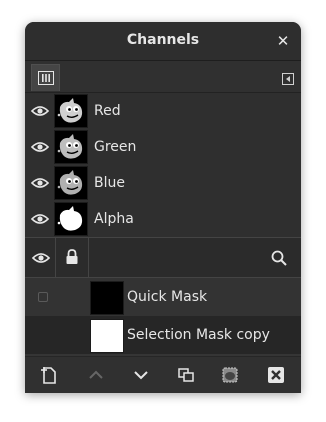 Image resolution: width=326 pixels, height=422 pixels. What do you see at coordinates (163, 111) in the screenshot?
I see `channel-row-red: Red` at bounding box center [163, 111].